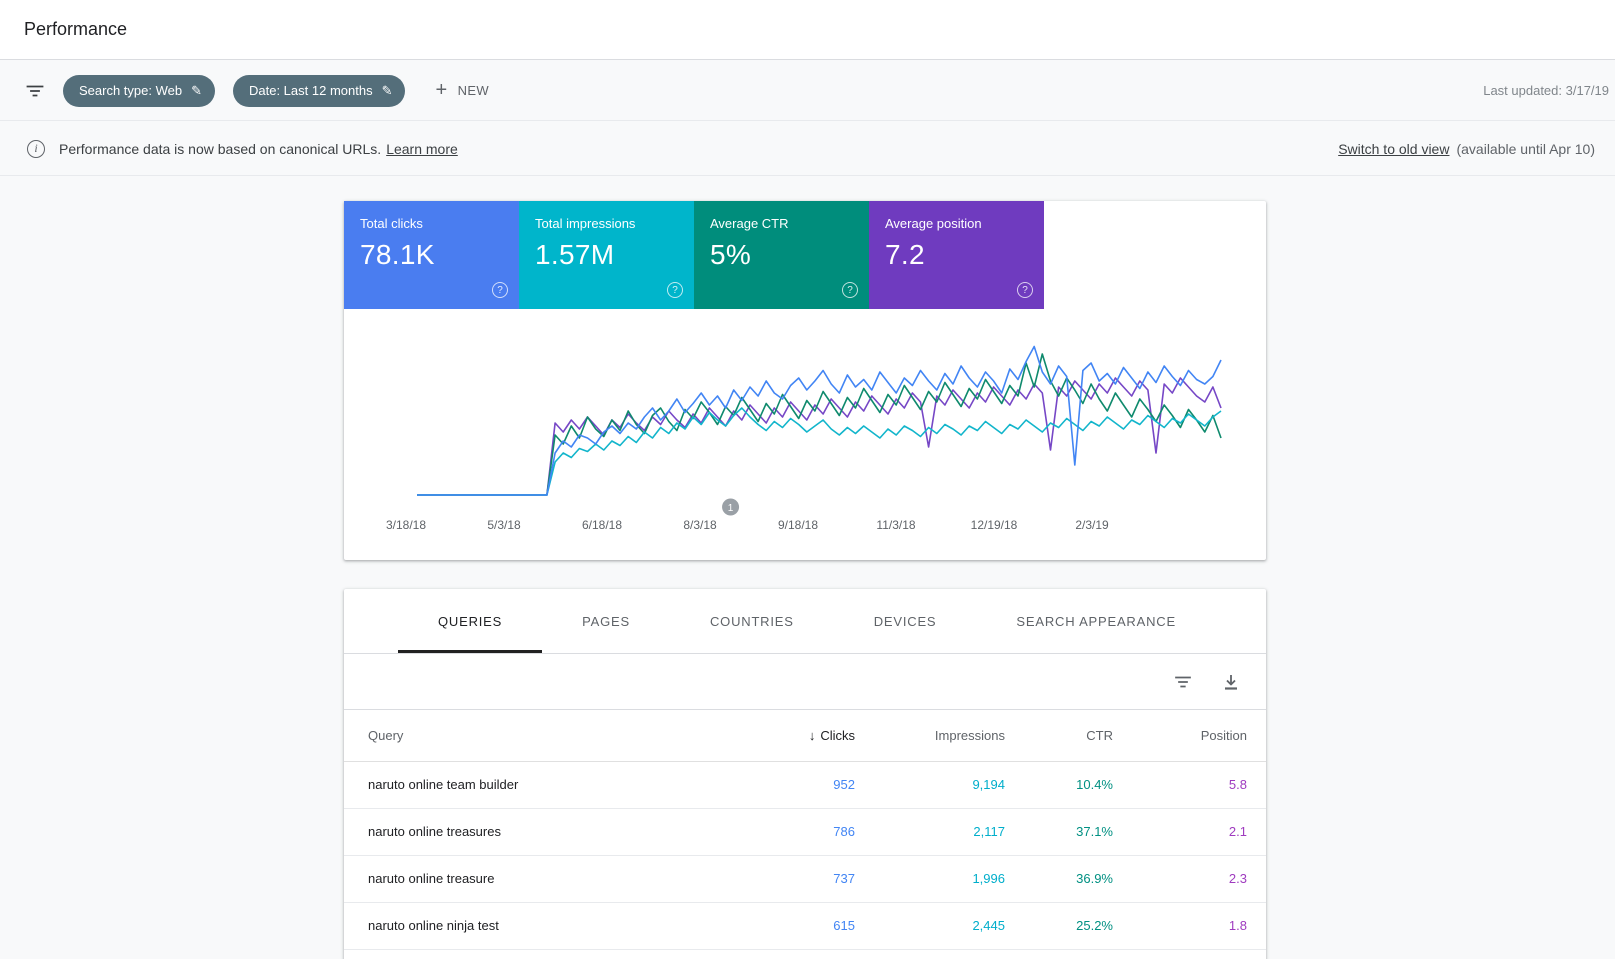 This screenshot has height=959, width=1615. What do you see at coordinates (575, 254) in the screenshot?
I see `metric-value: 1.57M` at bounding box center [575, 254].